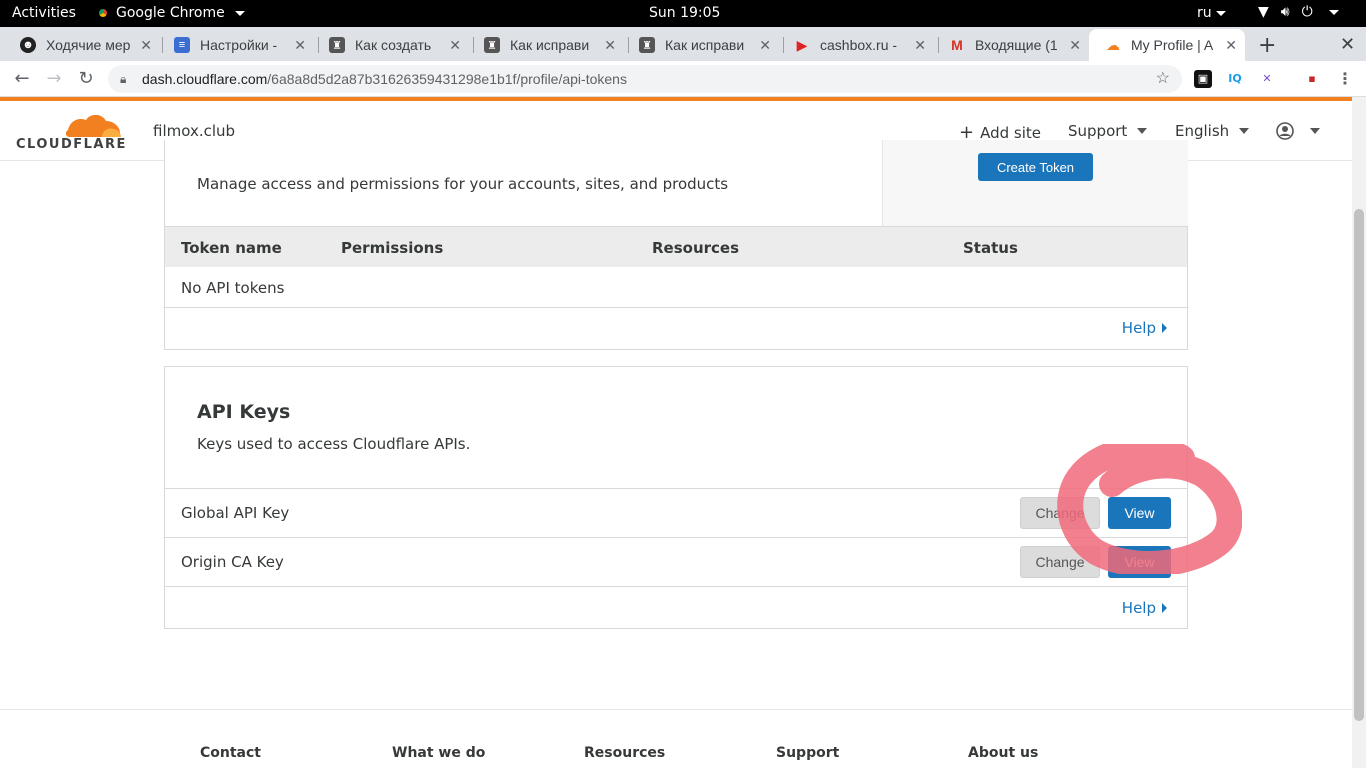 The image size is (1366, 768). I want to click on view-origin-ca-key-button: View, so click(1139, 562).